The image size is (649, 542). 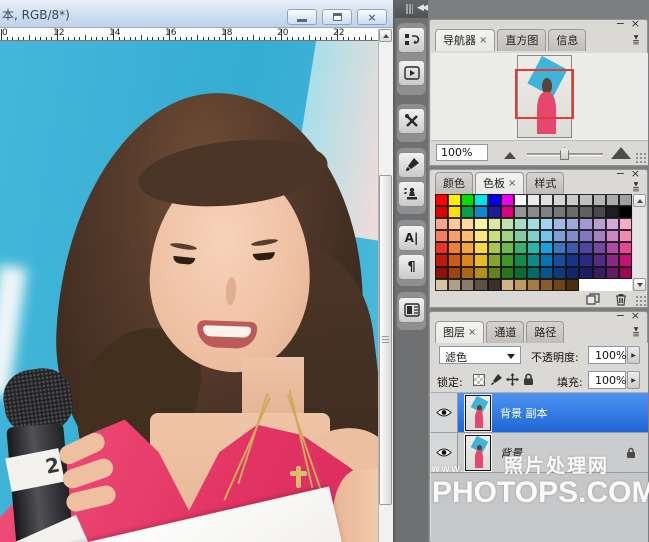 I want to click on panel-tab: 信息, so click(x=567, y=40).